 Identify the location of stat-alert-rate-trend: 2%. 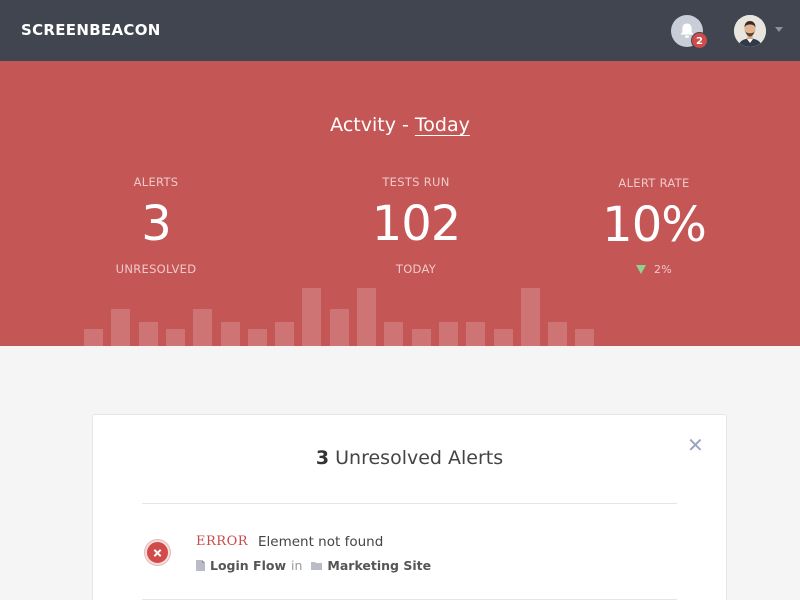
(654, 270).